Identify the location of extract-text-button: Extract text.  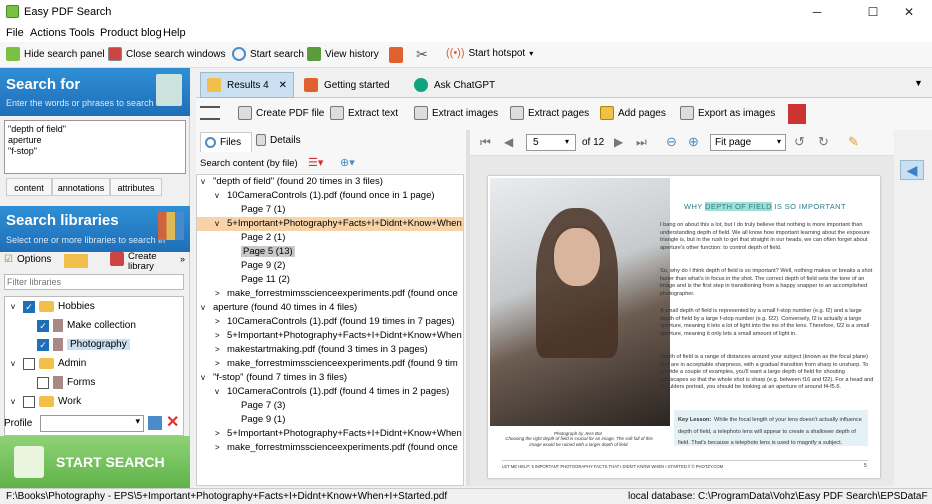
(364, 113).